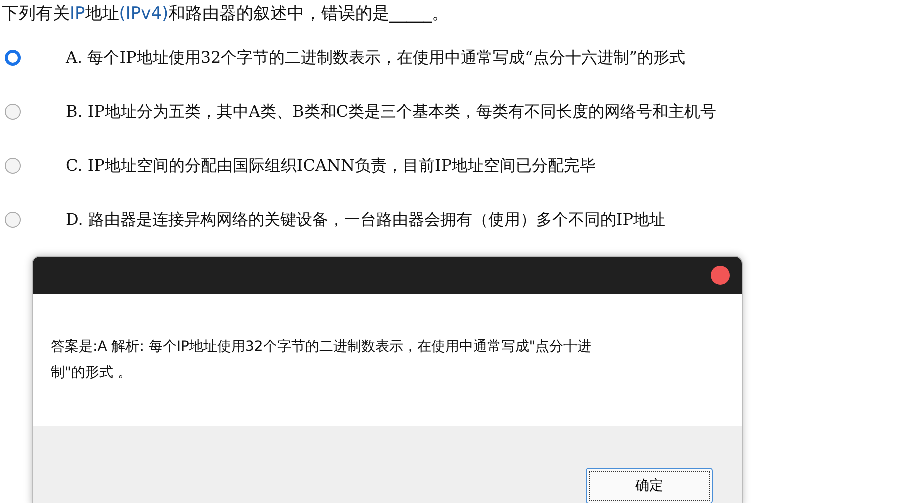 This screenshot has width=918, height=503. I want to click on close-icon, so click(720, 275).